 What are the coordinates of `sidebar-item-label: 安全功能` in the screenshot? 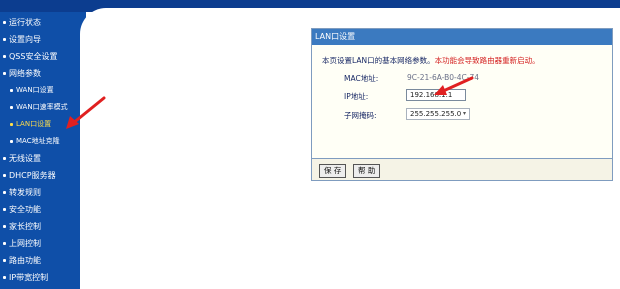 It's located at (25, 209).